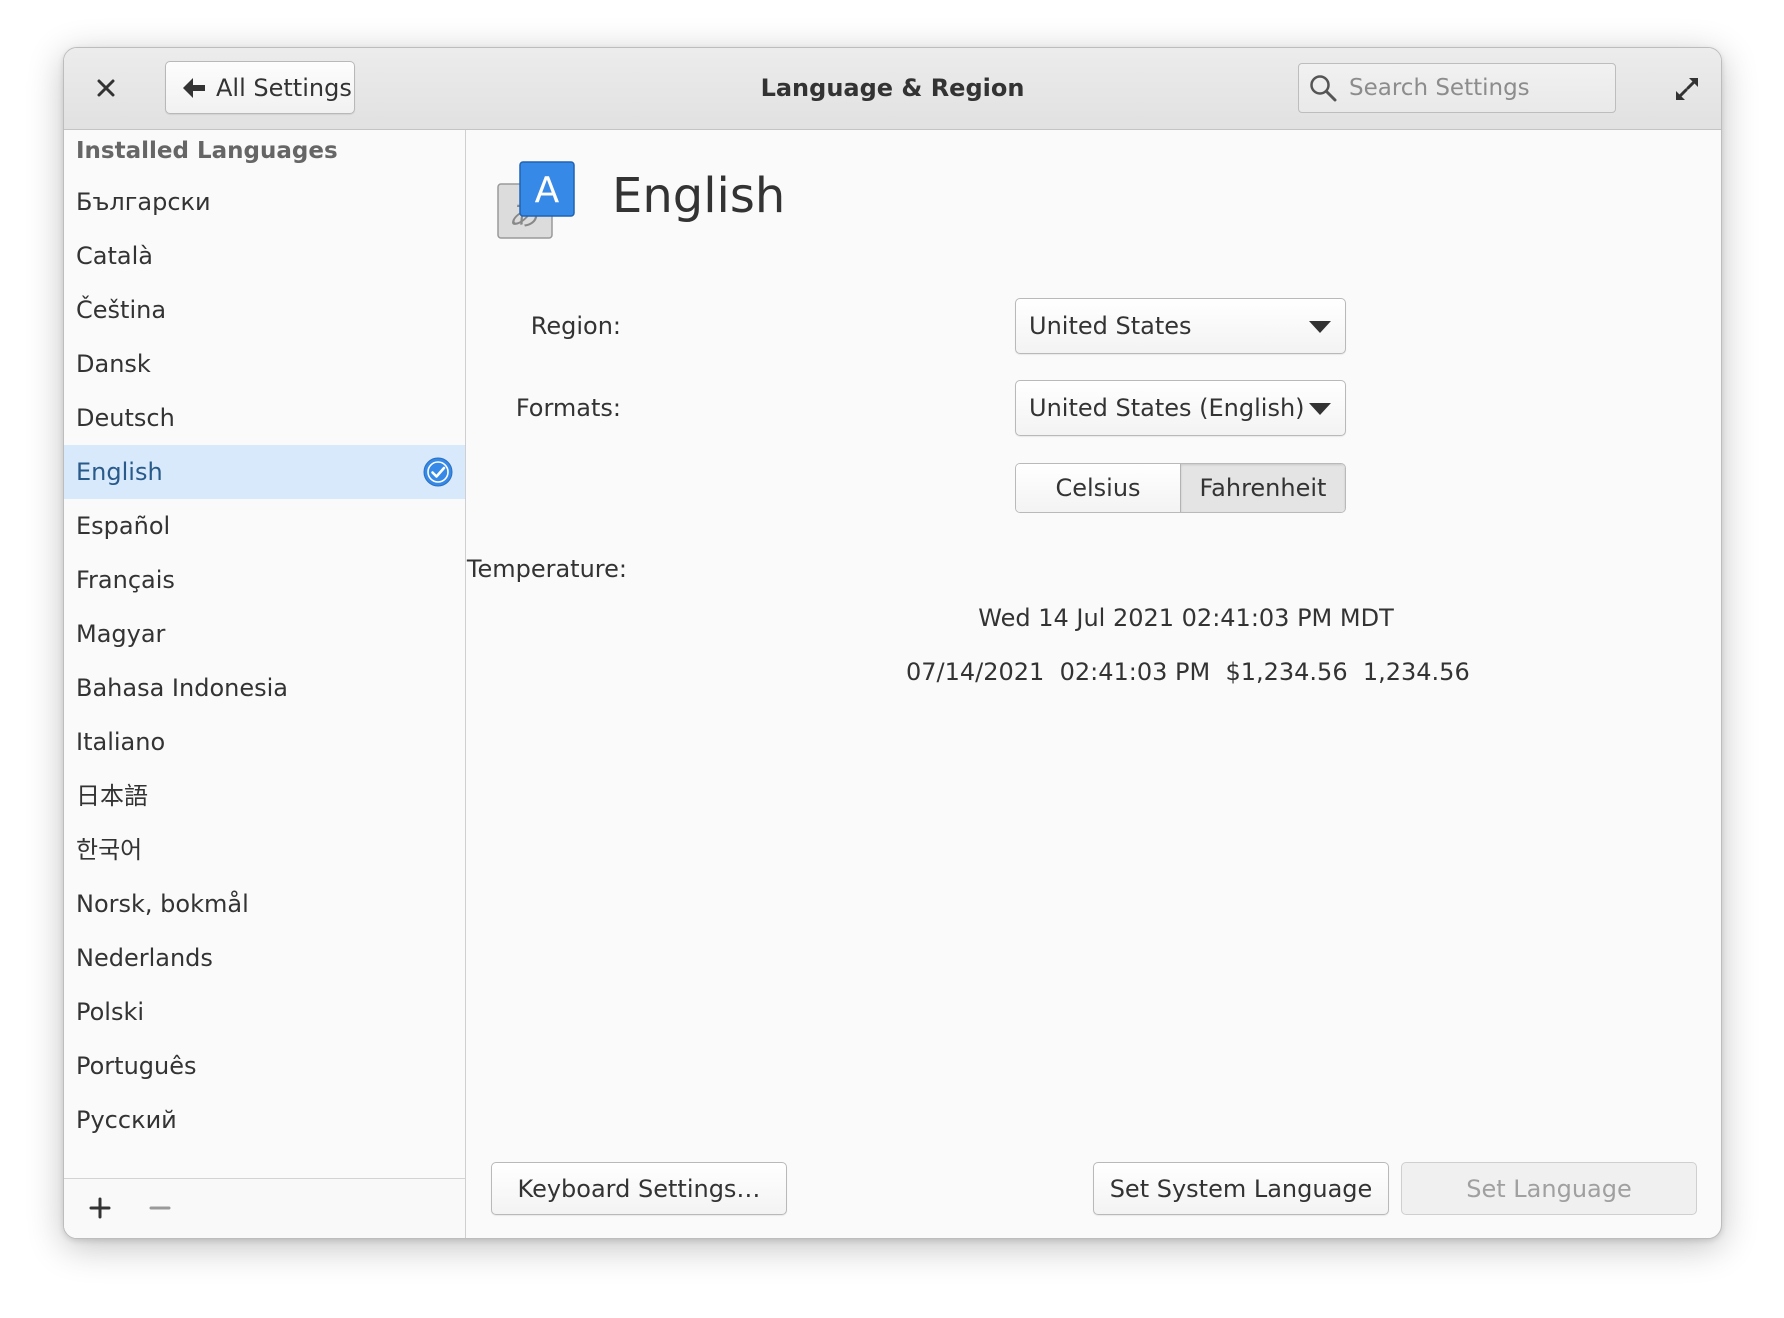 The image size is (1784, 1318). I want to click on language-label: Nederlands, so click(144, 958).